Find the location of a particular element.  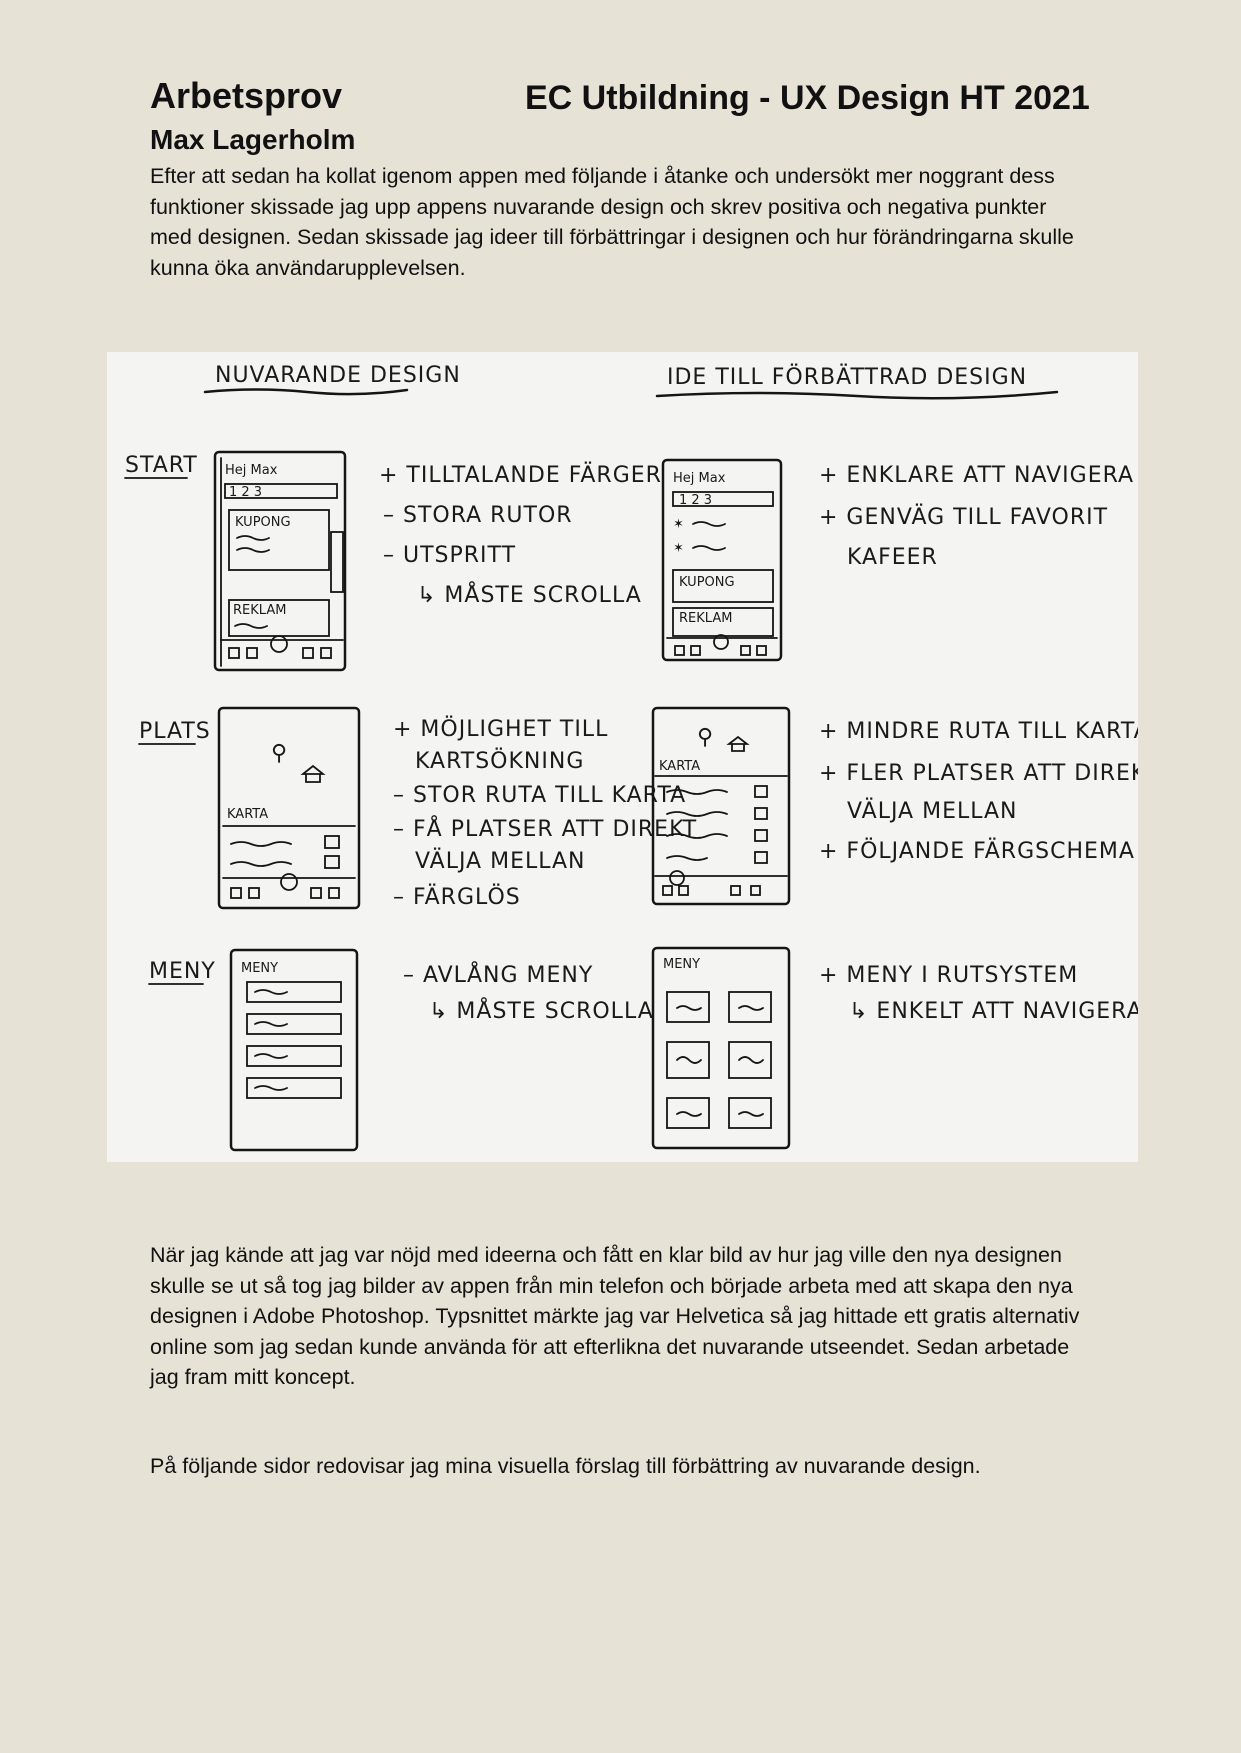

svg-text: + FLER PLATSER ATT DIREKT is located at coordinates (978, 773).